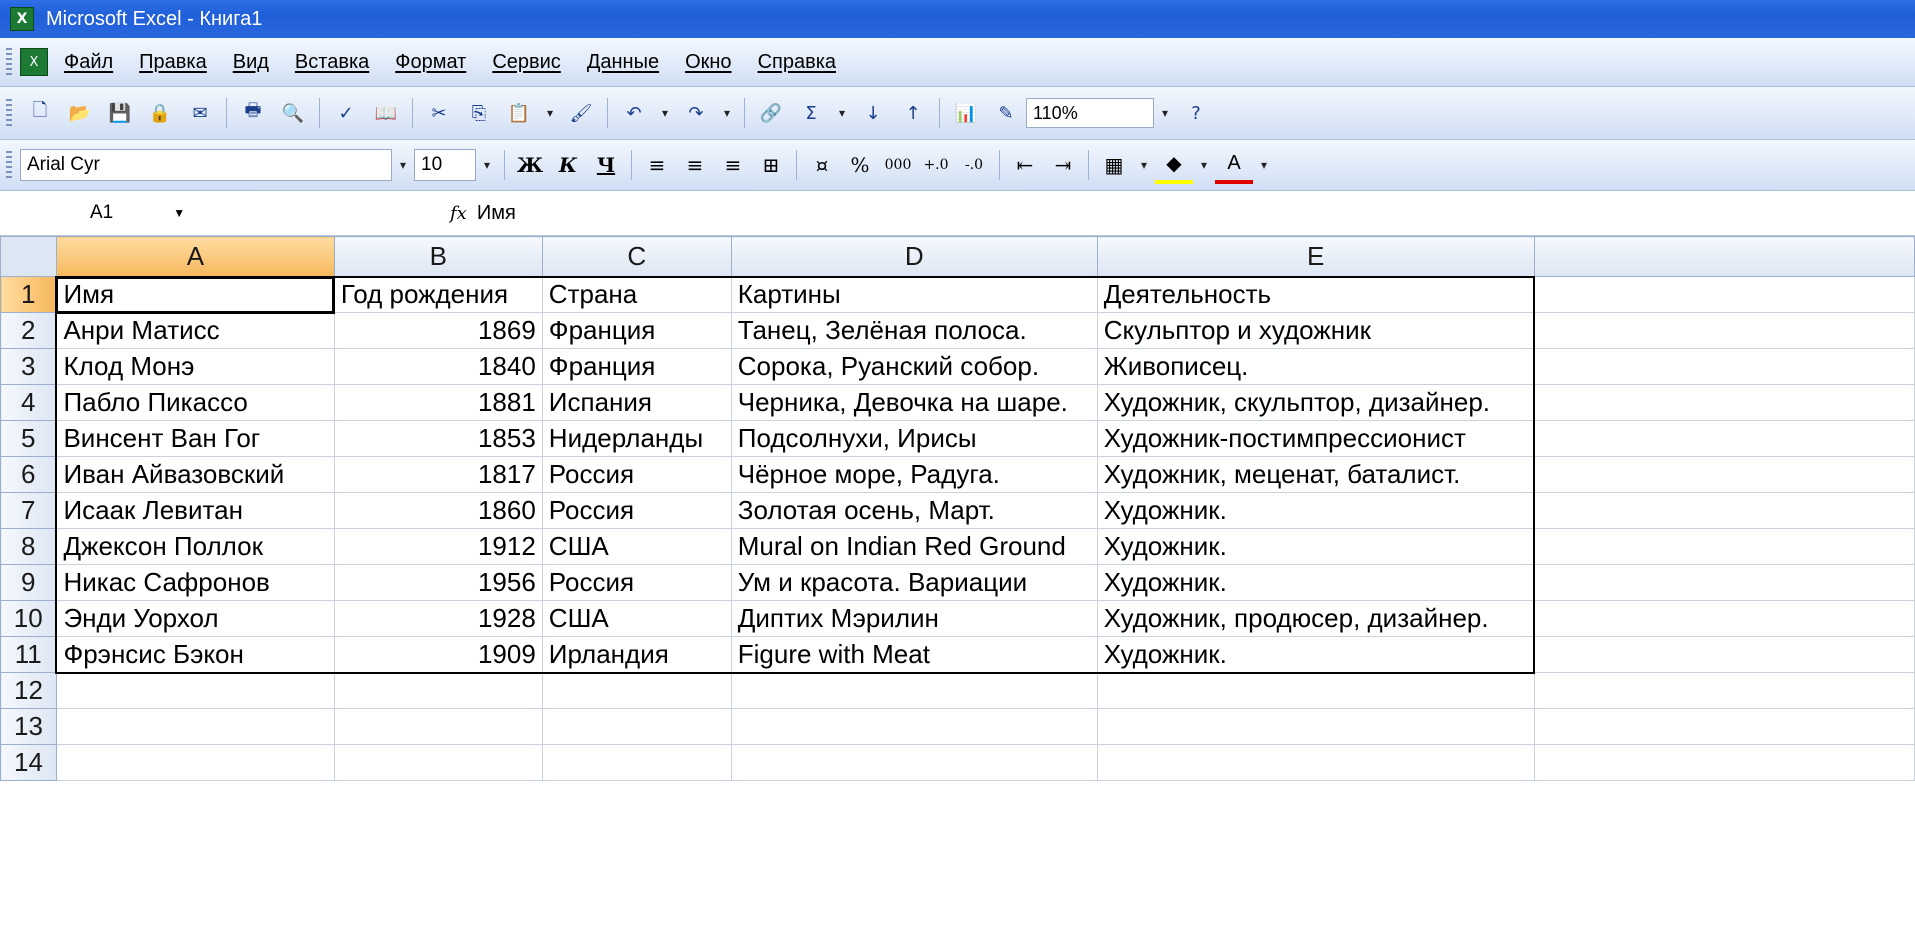 This screenshot has width=1915, height=933. I want to click on cell-f2, so click(1724, 330).